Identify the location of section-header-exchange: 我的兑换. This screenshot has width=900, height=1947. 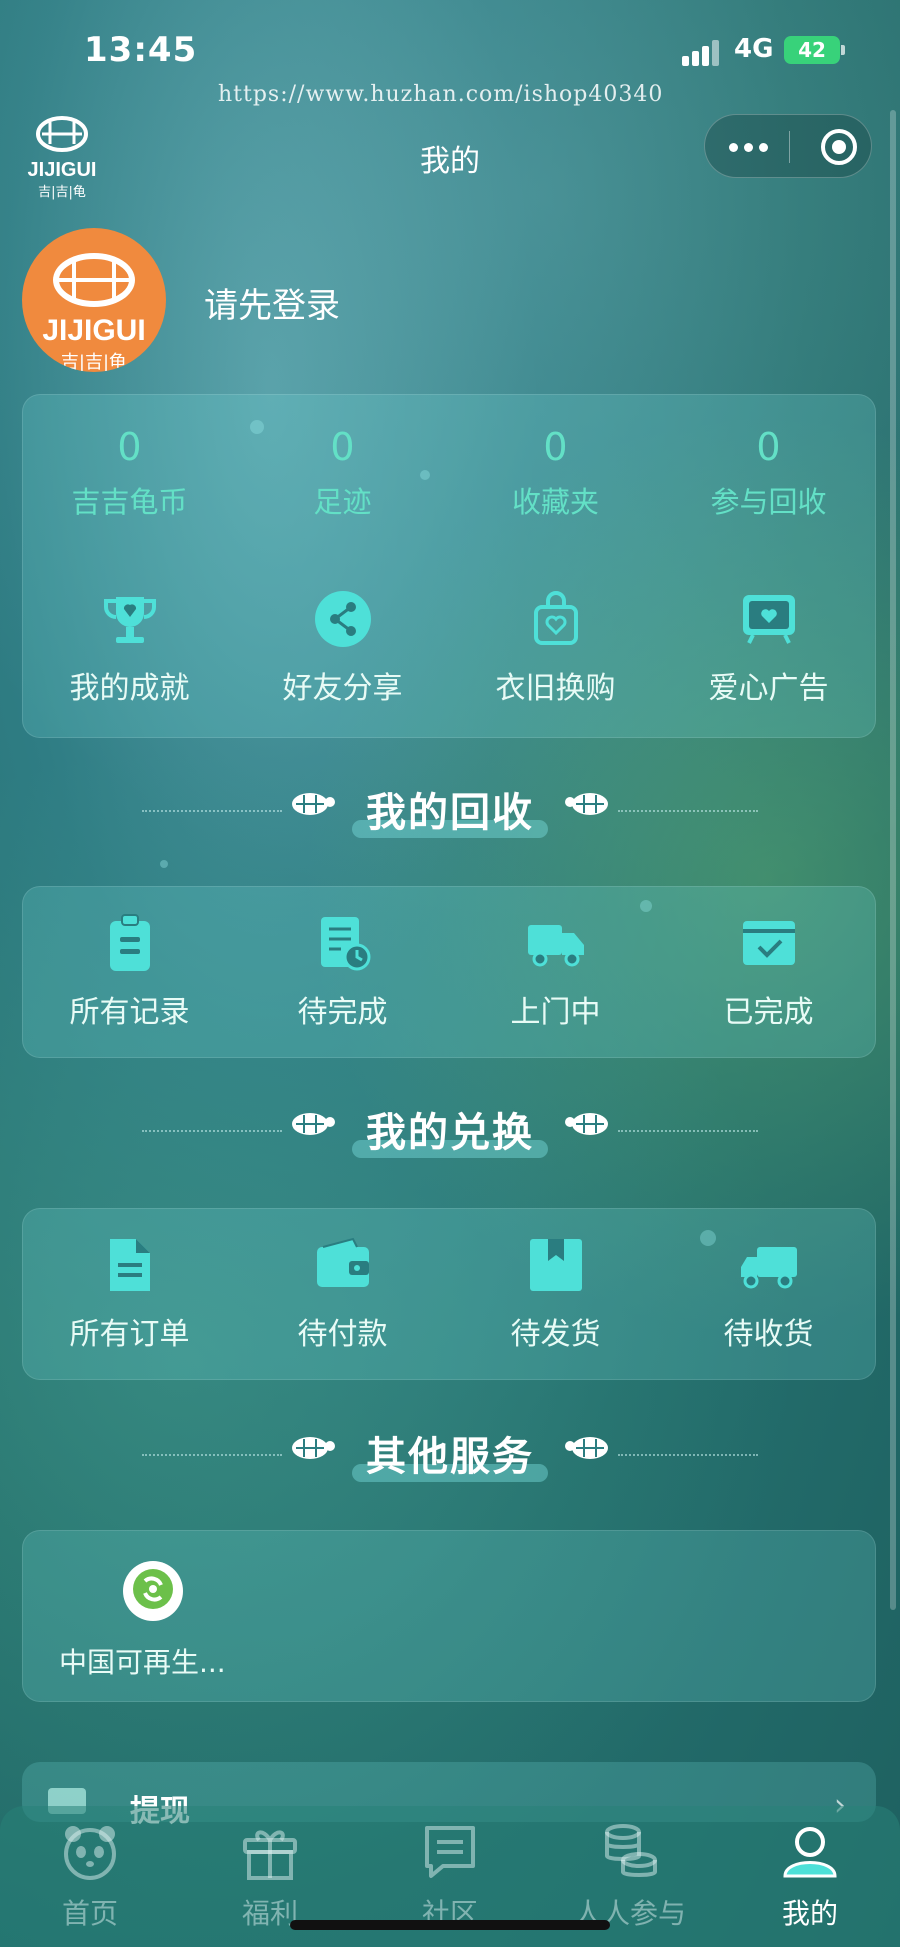
(450, 1130).